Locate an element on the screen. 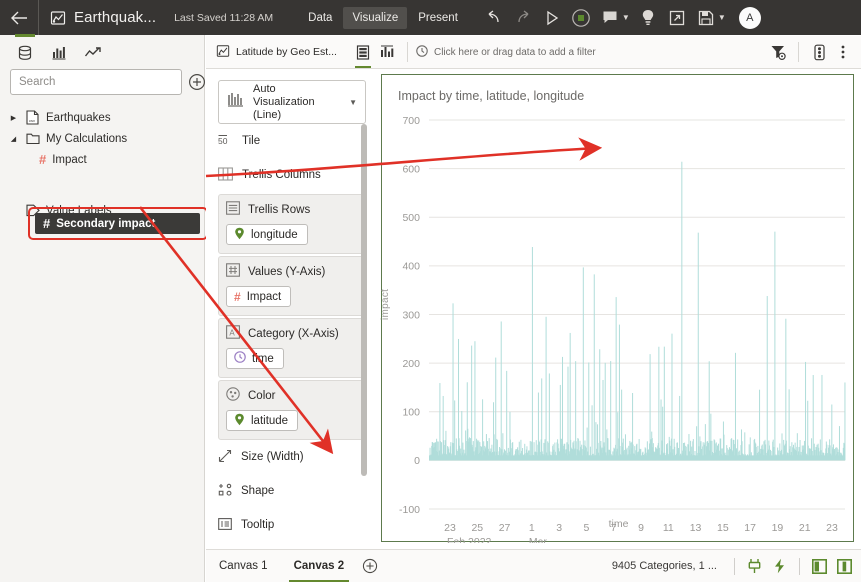  svg-text: Mar is located at coordinates (538, 539).